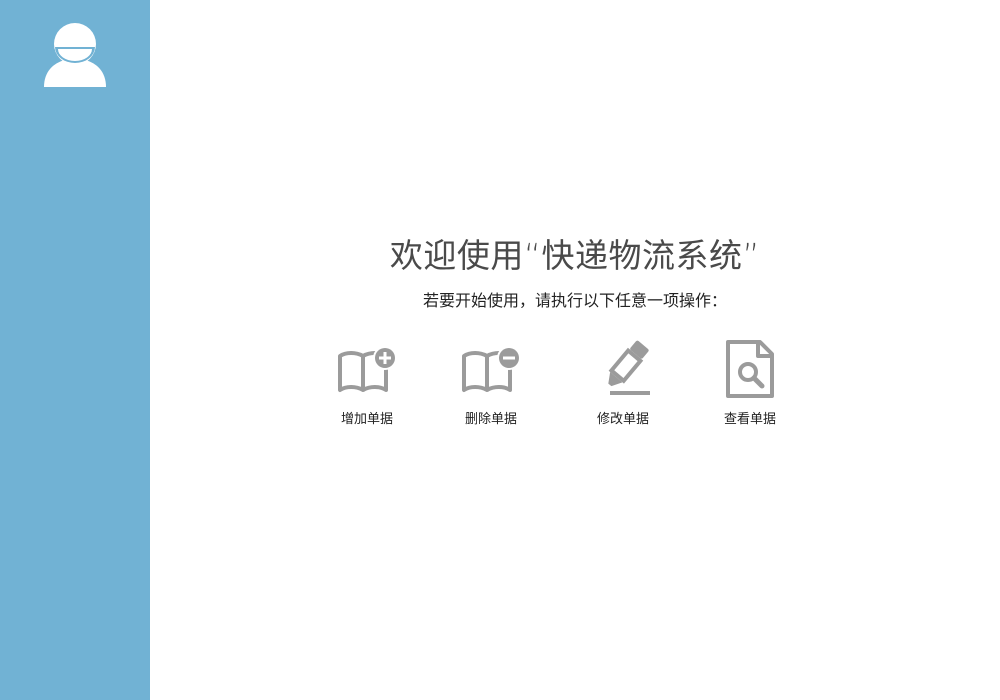 The image size is (1000, 700). Describe the element at coordinates (491, 369) in the screenshot. I see `book-minus-icon` at that location.